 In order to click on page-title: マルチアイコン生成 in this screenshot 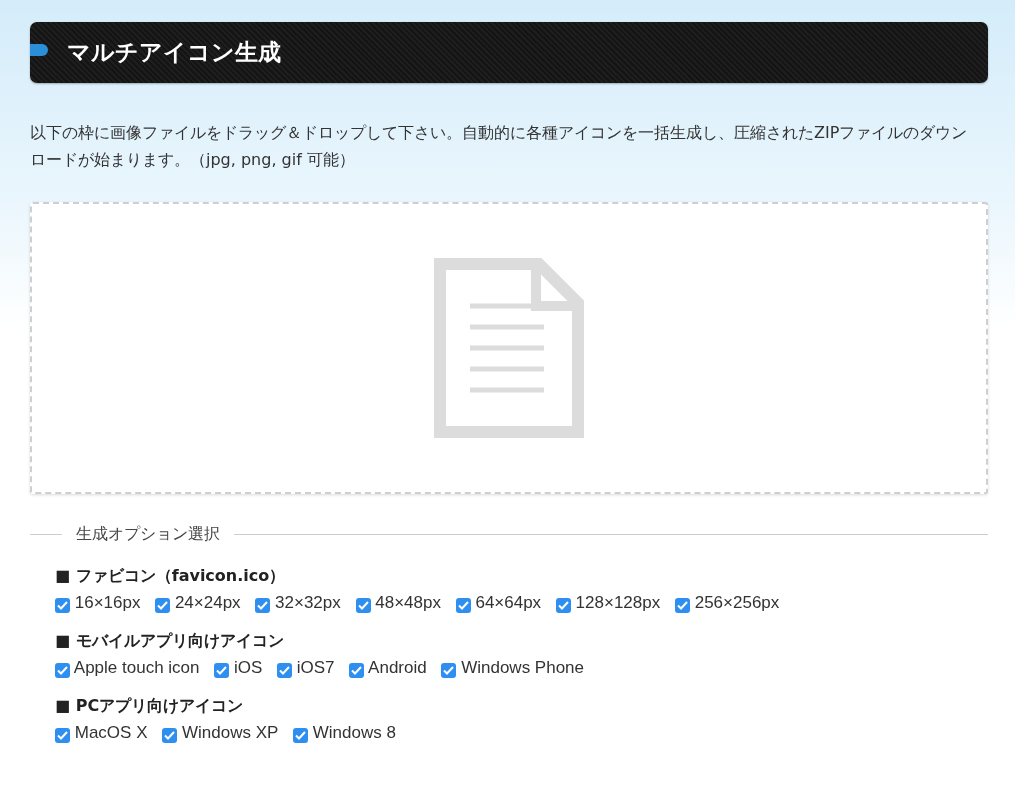, I will do `click(174, 52)`.